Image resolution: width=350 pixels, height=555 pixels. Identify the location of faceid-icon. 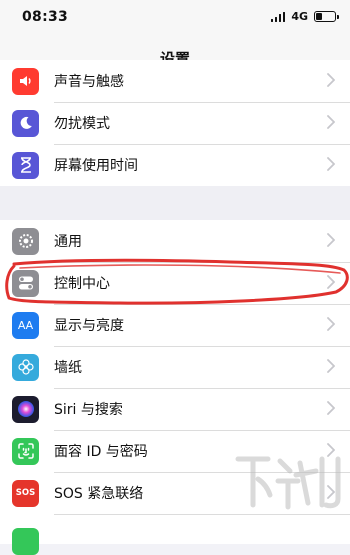
(25, 451).